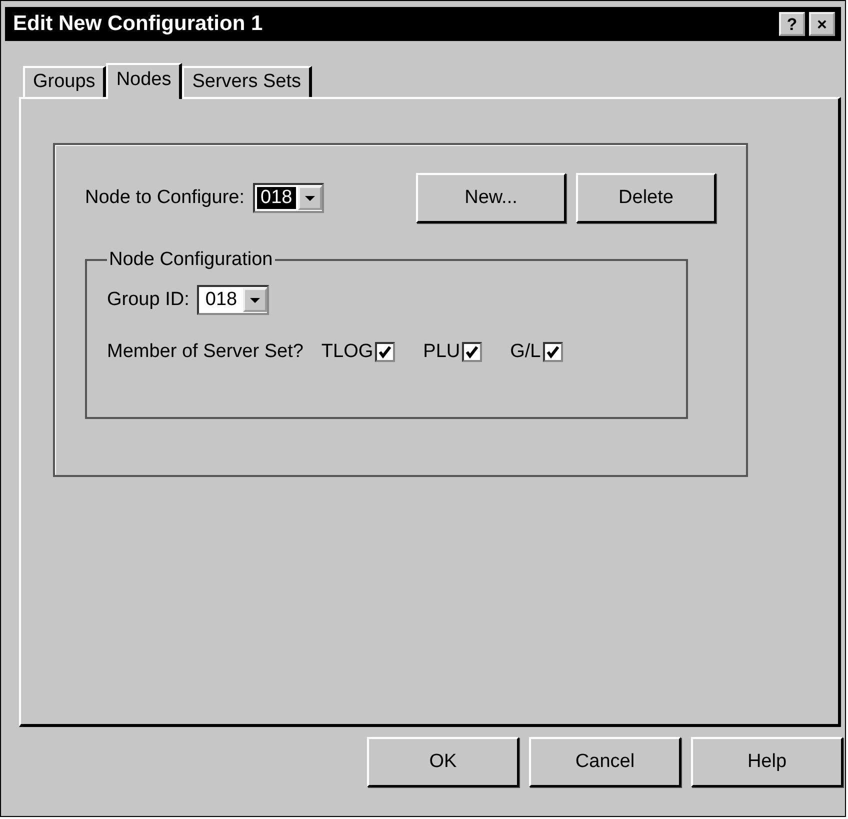  What do you see at coordinates (525, 352) in the screenshot?
I see `checkbox-label: G/L` at bounding box center [525, 352].